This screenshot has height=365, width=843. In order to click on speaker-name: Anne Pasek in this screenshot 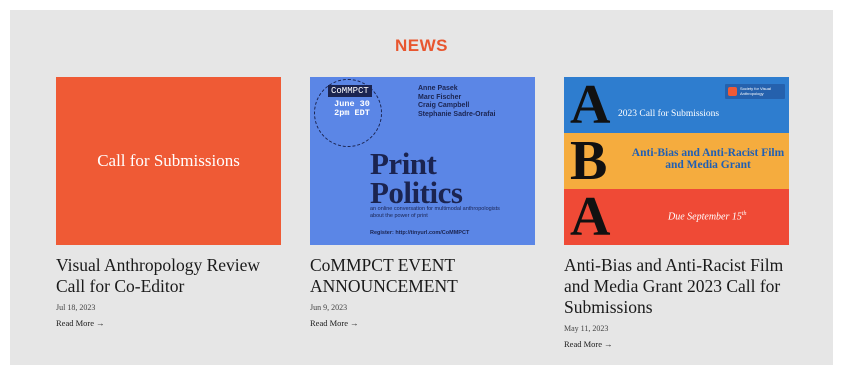, I will do `click(438, 88)`.